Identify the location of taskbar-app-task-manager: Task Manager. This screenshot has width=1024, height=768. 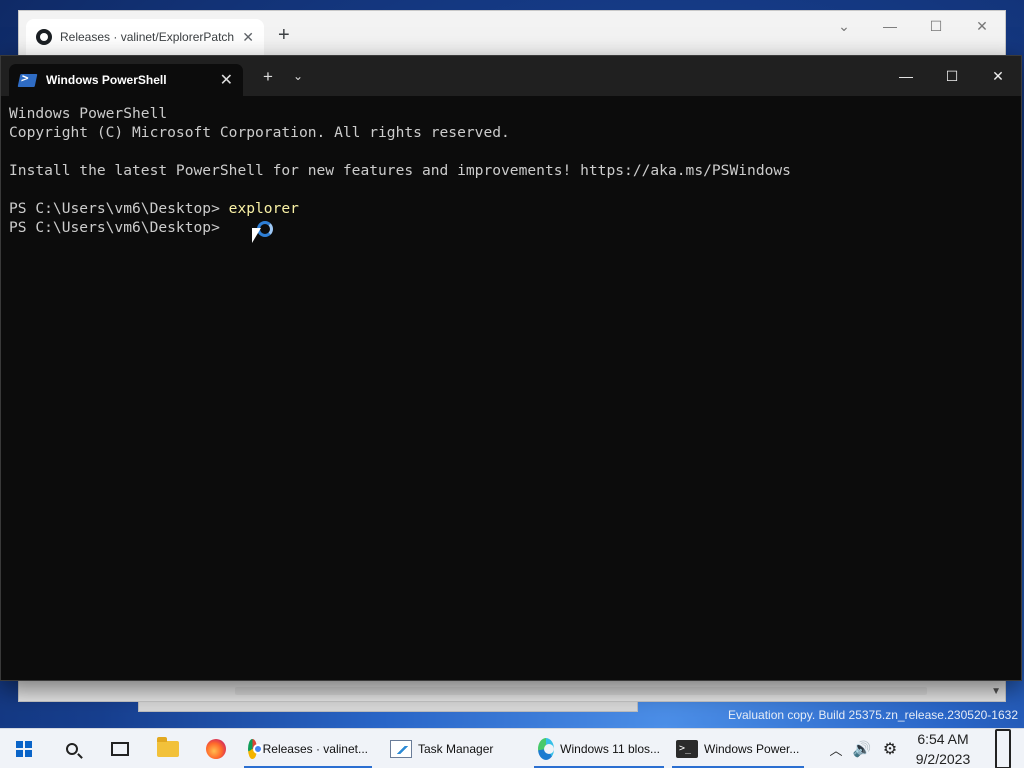
(456, 748).